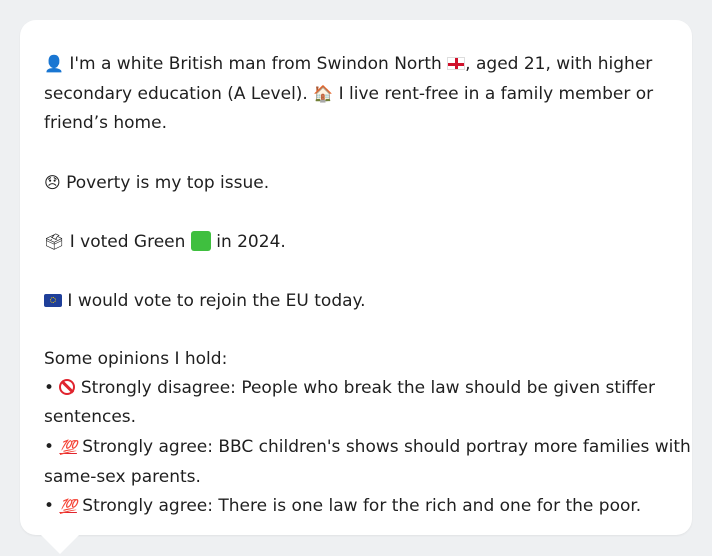 This screenshot has width=712, height=556. Describe the element at coordinates (67, 387) in the screenshot. I see `prohibited-icon` at that location.